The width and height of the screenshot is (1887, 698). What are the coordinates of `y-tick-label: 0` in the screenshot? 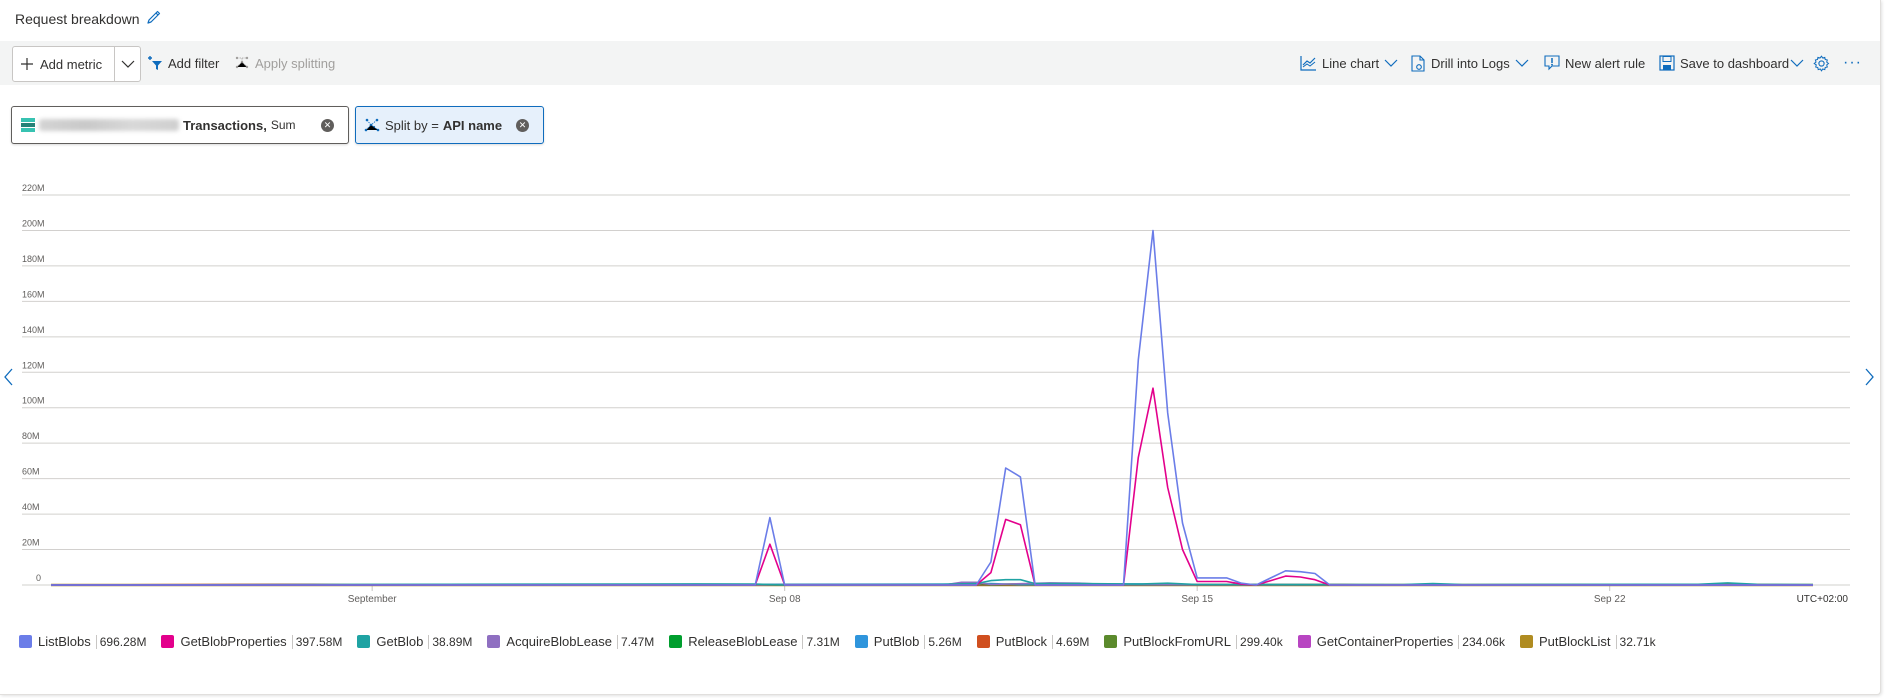 It's located at (38, 578).